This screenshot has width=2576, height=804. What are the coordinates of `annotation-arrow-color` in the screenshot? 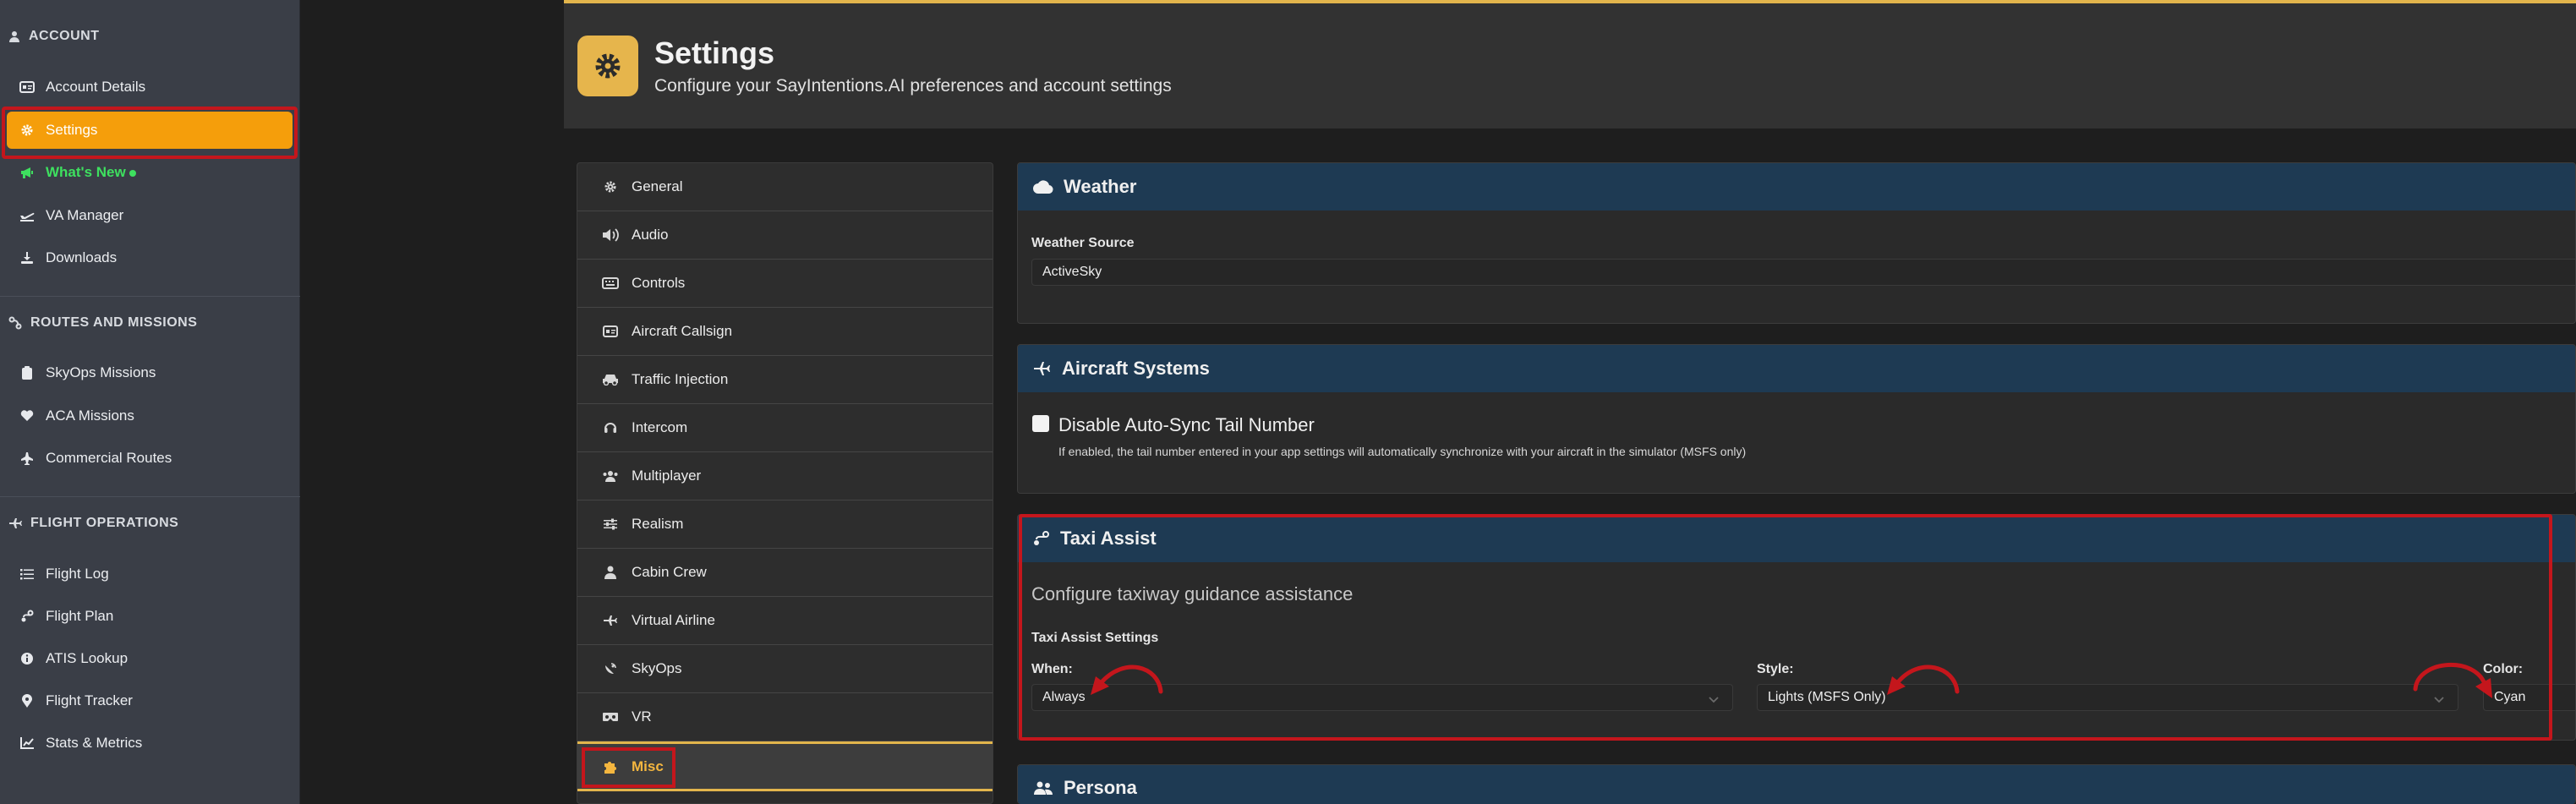 It's located at (2450, 677).